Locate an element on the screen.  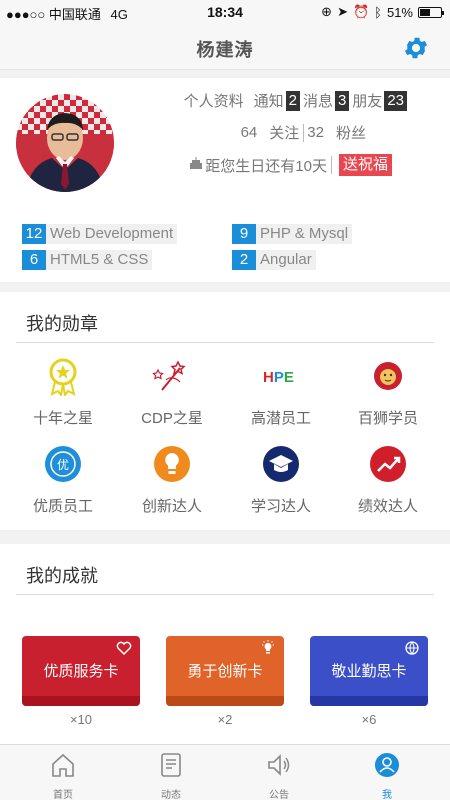
badge-item: 学习达人 is located at coordinates (281, 480).